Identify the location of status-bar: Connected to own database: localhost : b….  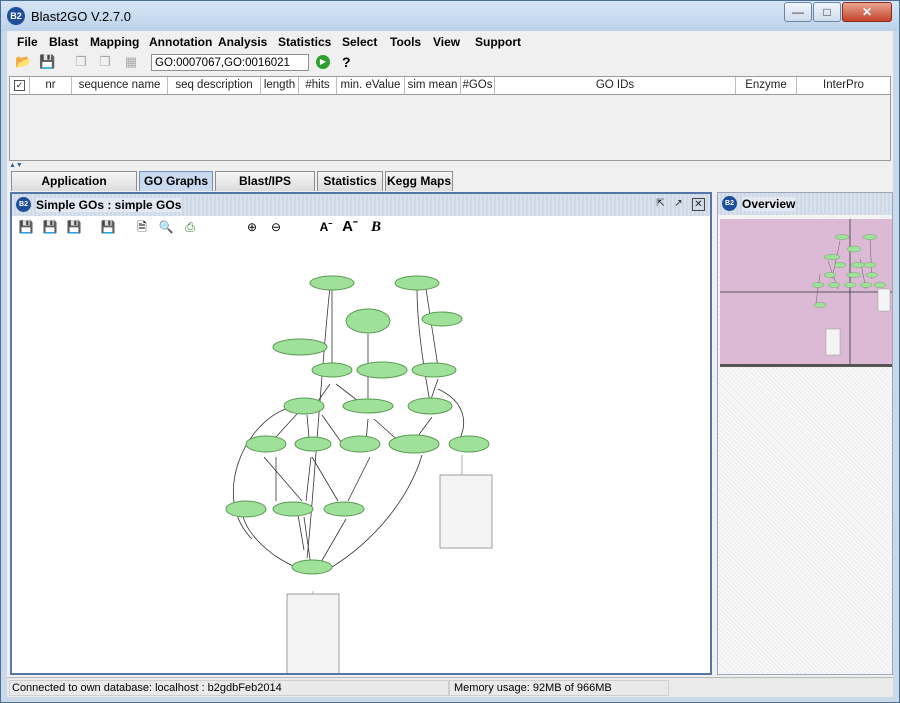
(450, 687).